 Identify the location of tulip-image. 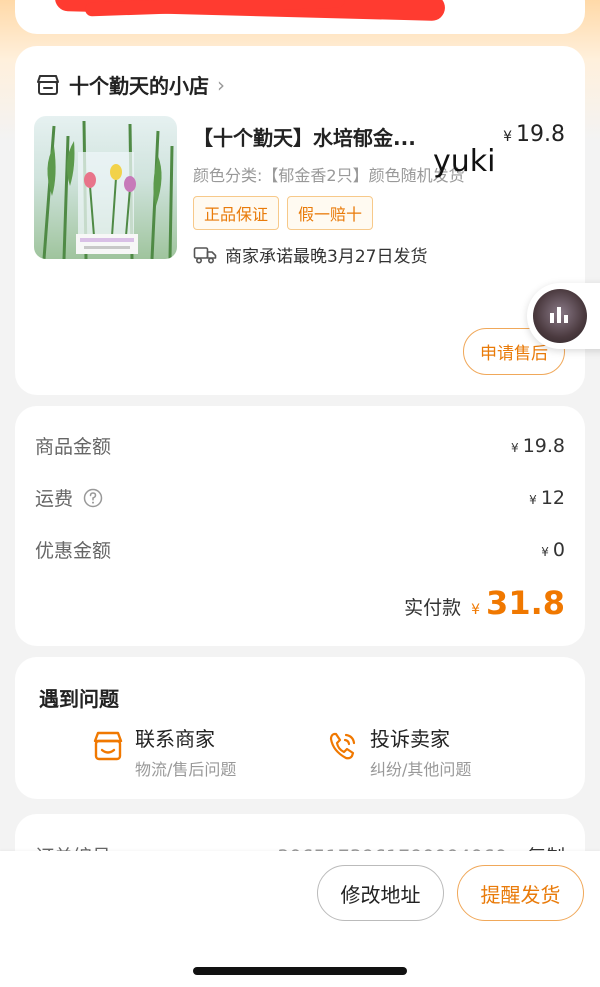
(108, 189).